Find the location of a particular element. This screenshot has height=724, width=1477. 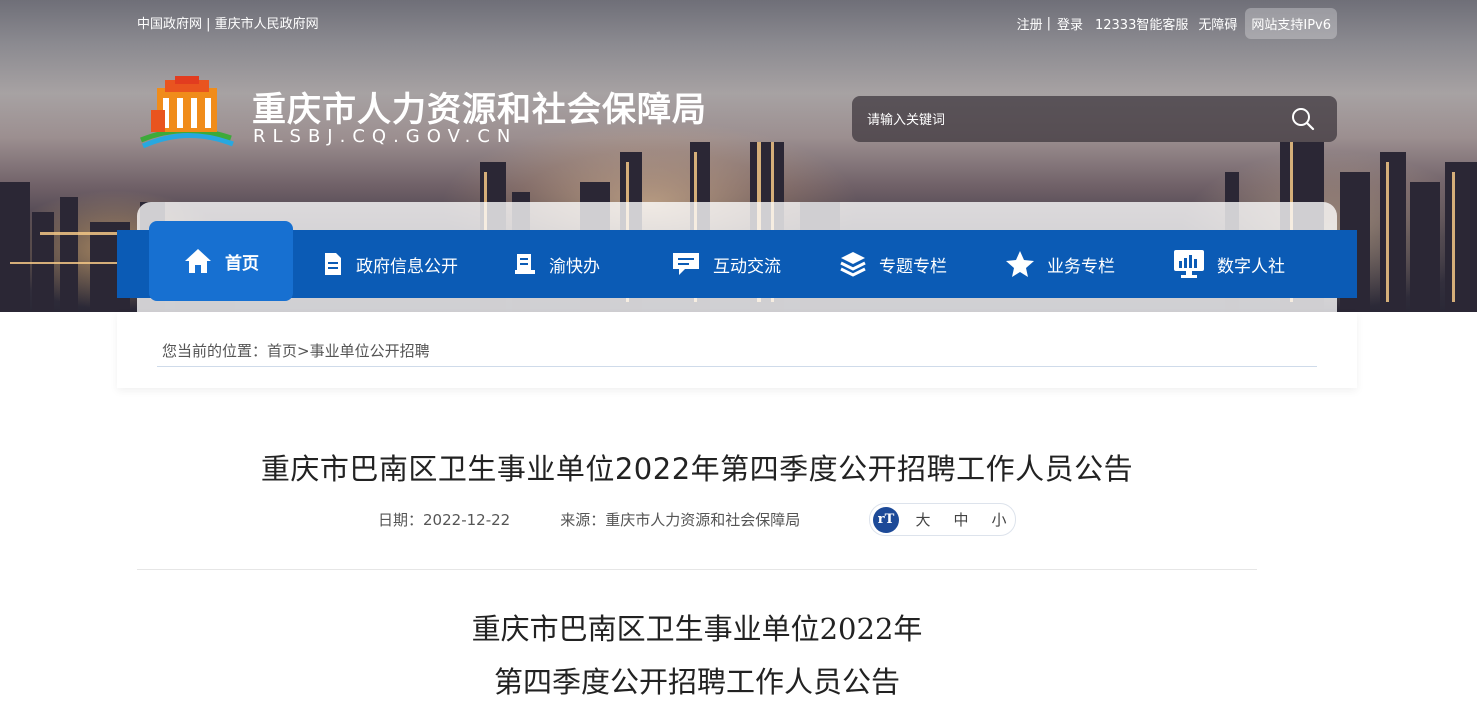

main-nav: 首页 政府信息公开 渝快办 互动交流 专题专栏 业务专栏 数字人社 is located at coordinates (737, 261).